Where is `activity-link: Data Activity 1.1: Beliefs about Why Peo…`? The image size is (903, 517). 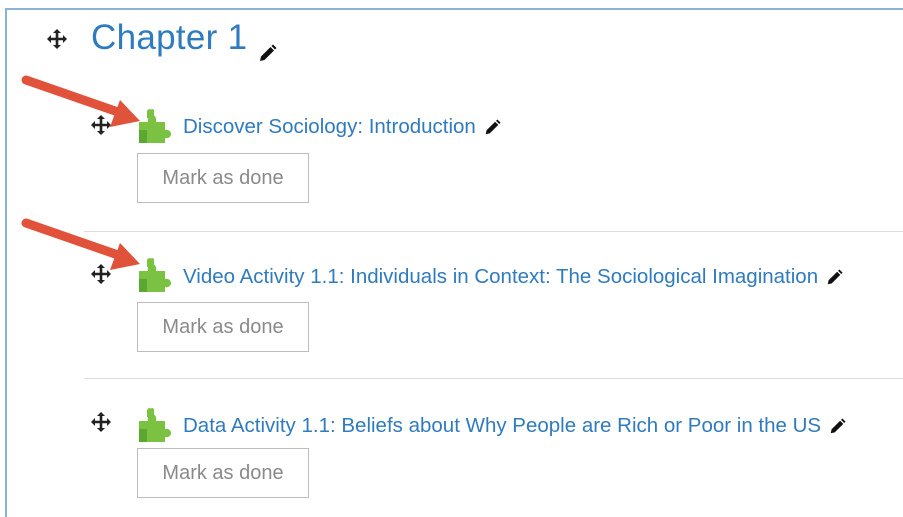 activity-link: Data Activity 1.1: Beliefs about Why Peo… is located at coordinates (514, 426).